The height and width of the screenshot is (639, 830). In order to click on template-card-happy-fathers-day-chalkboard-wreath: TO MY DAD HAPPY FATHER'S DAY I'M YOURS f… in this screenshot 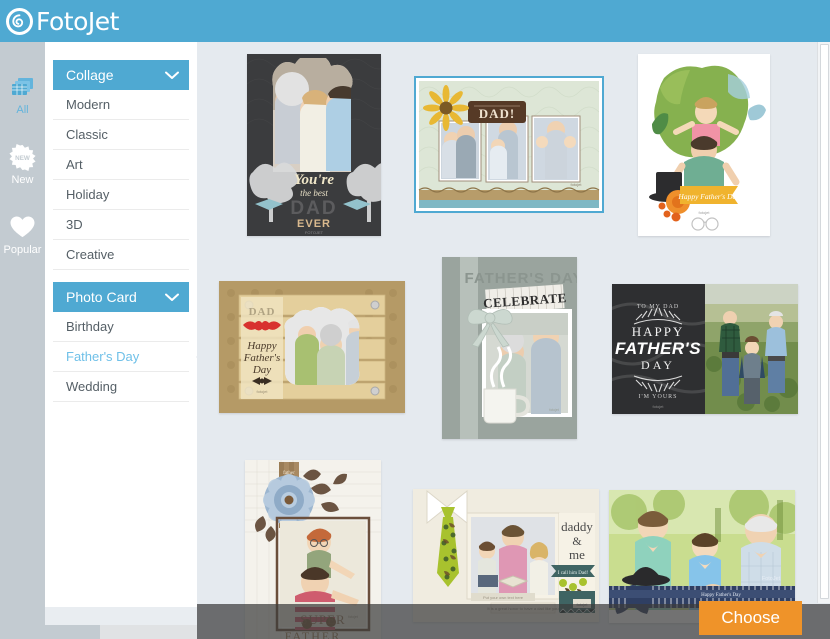, I will do `click(705, 349)`.